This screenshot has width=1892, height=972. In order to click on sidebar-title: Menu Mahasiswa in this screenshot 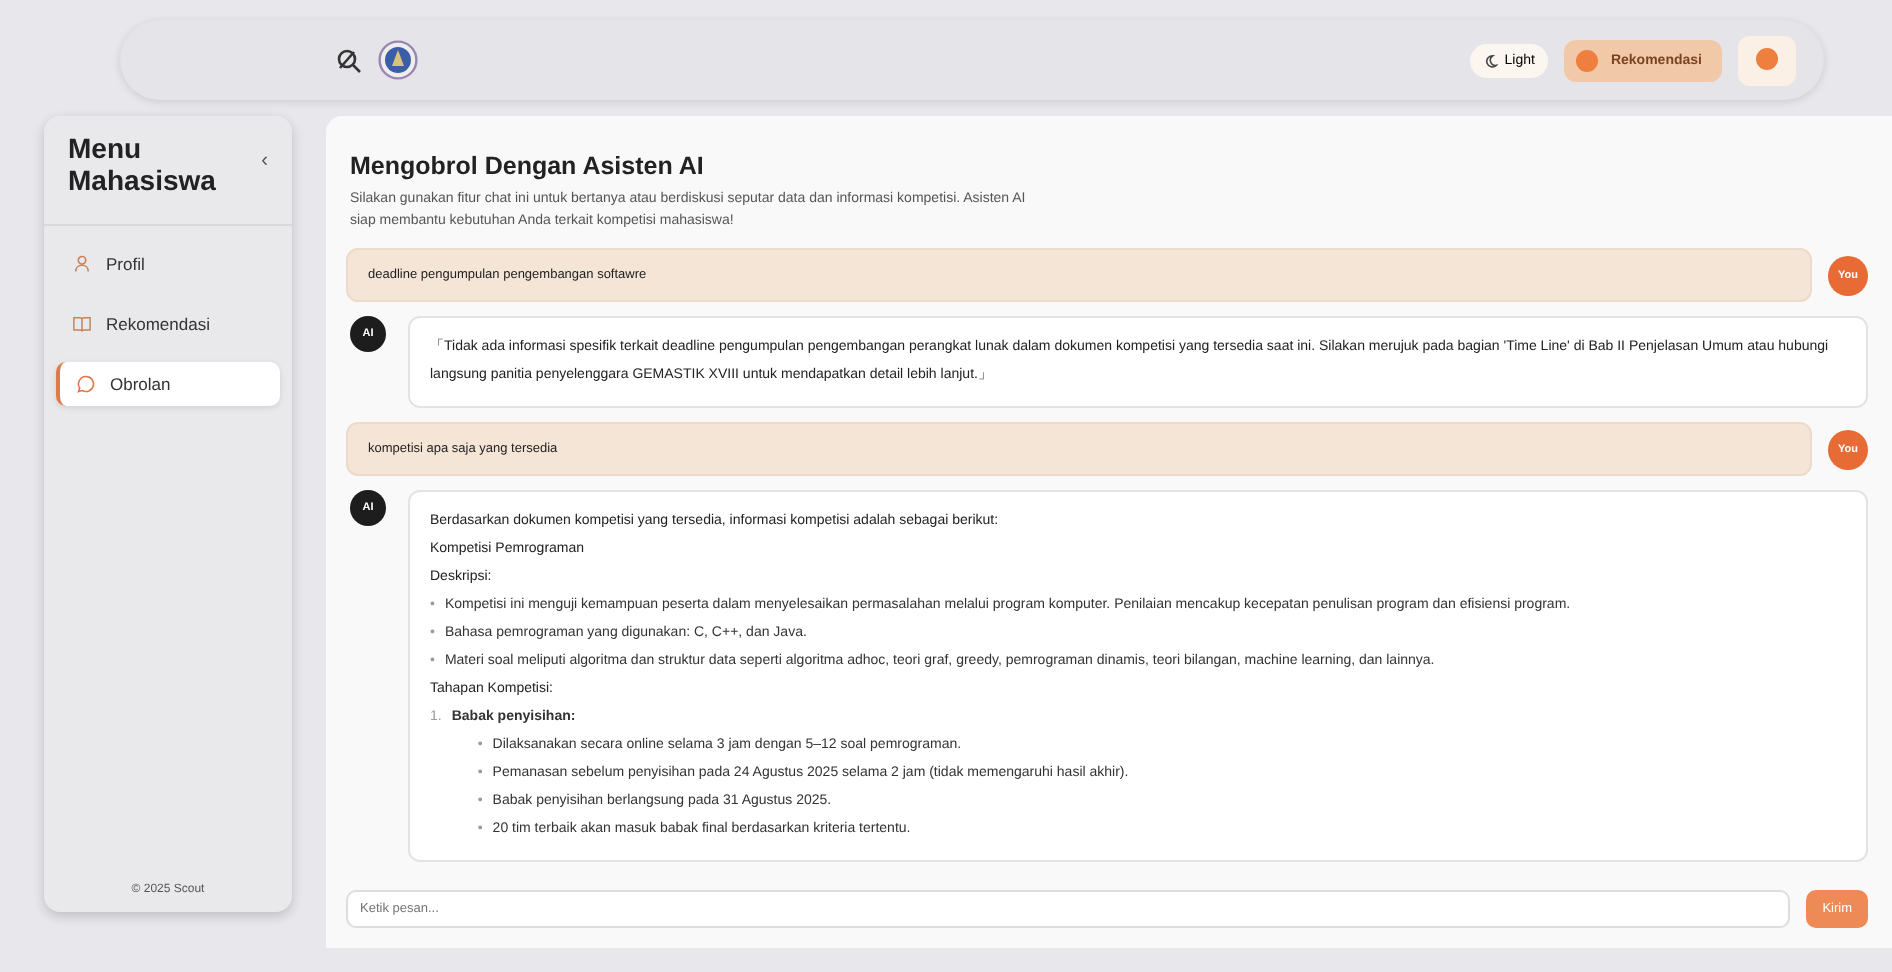, I will do `click(143, 164)`.